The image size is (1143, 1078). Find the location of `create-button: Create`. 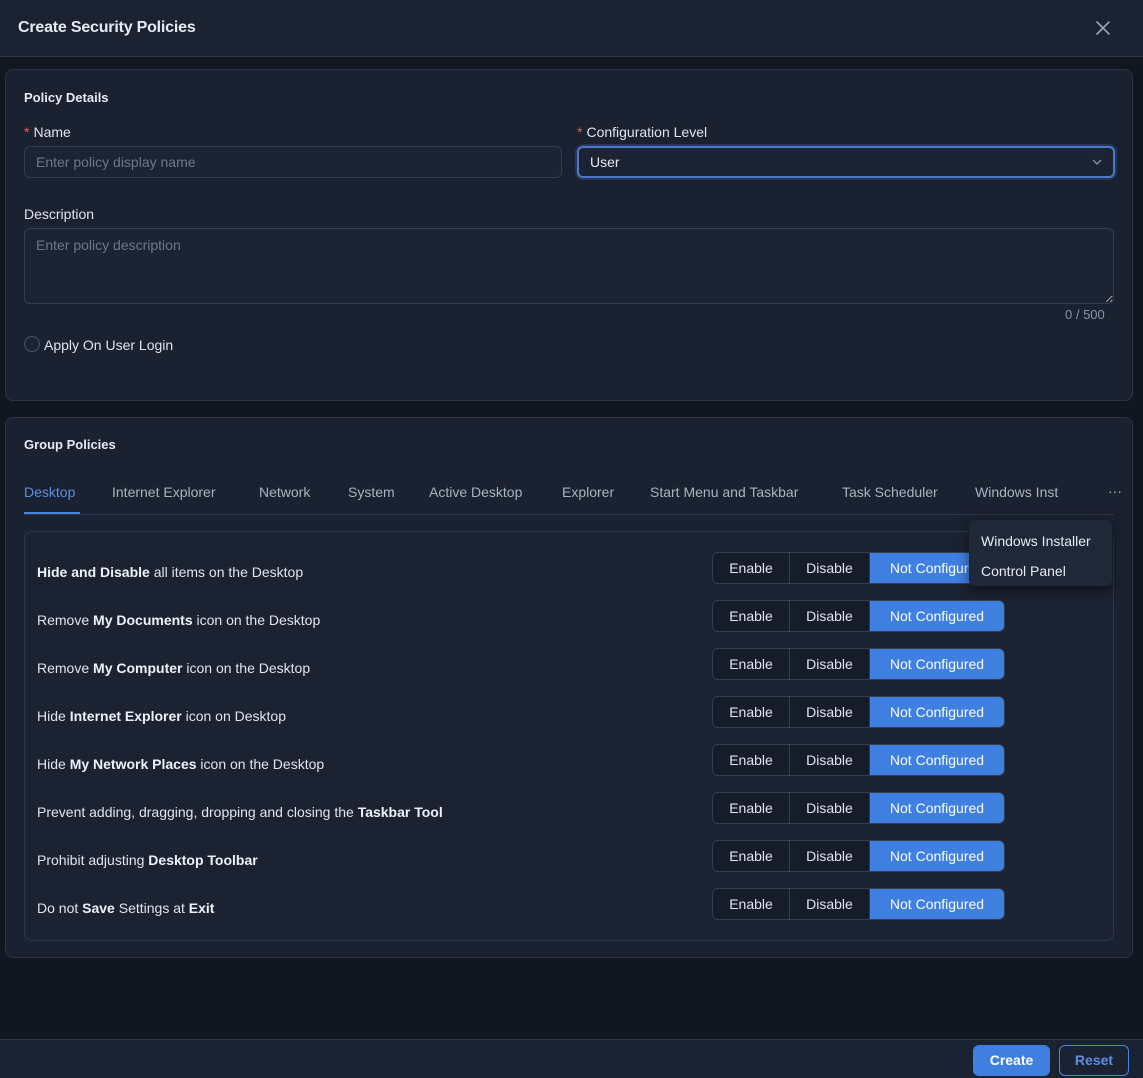

create-button: Create is located at coordinates (1011, 1060).